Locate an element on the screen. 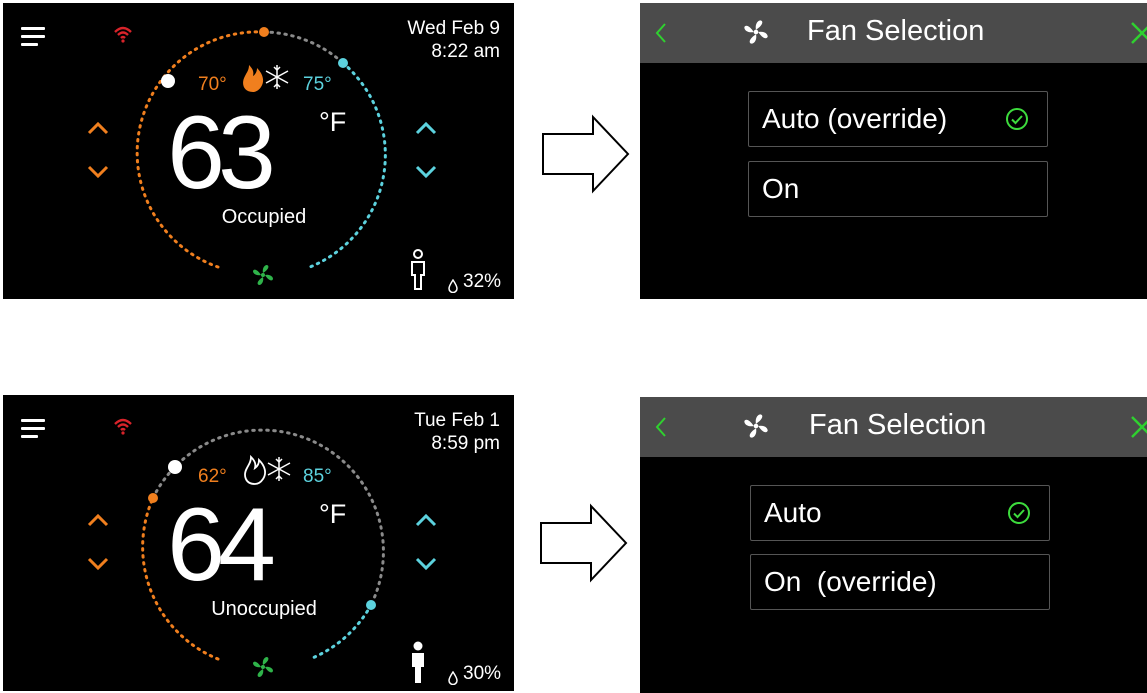 The image size is (1147, 693). heat-setpoint: 62° is located at coordinates (212, 476).